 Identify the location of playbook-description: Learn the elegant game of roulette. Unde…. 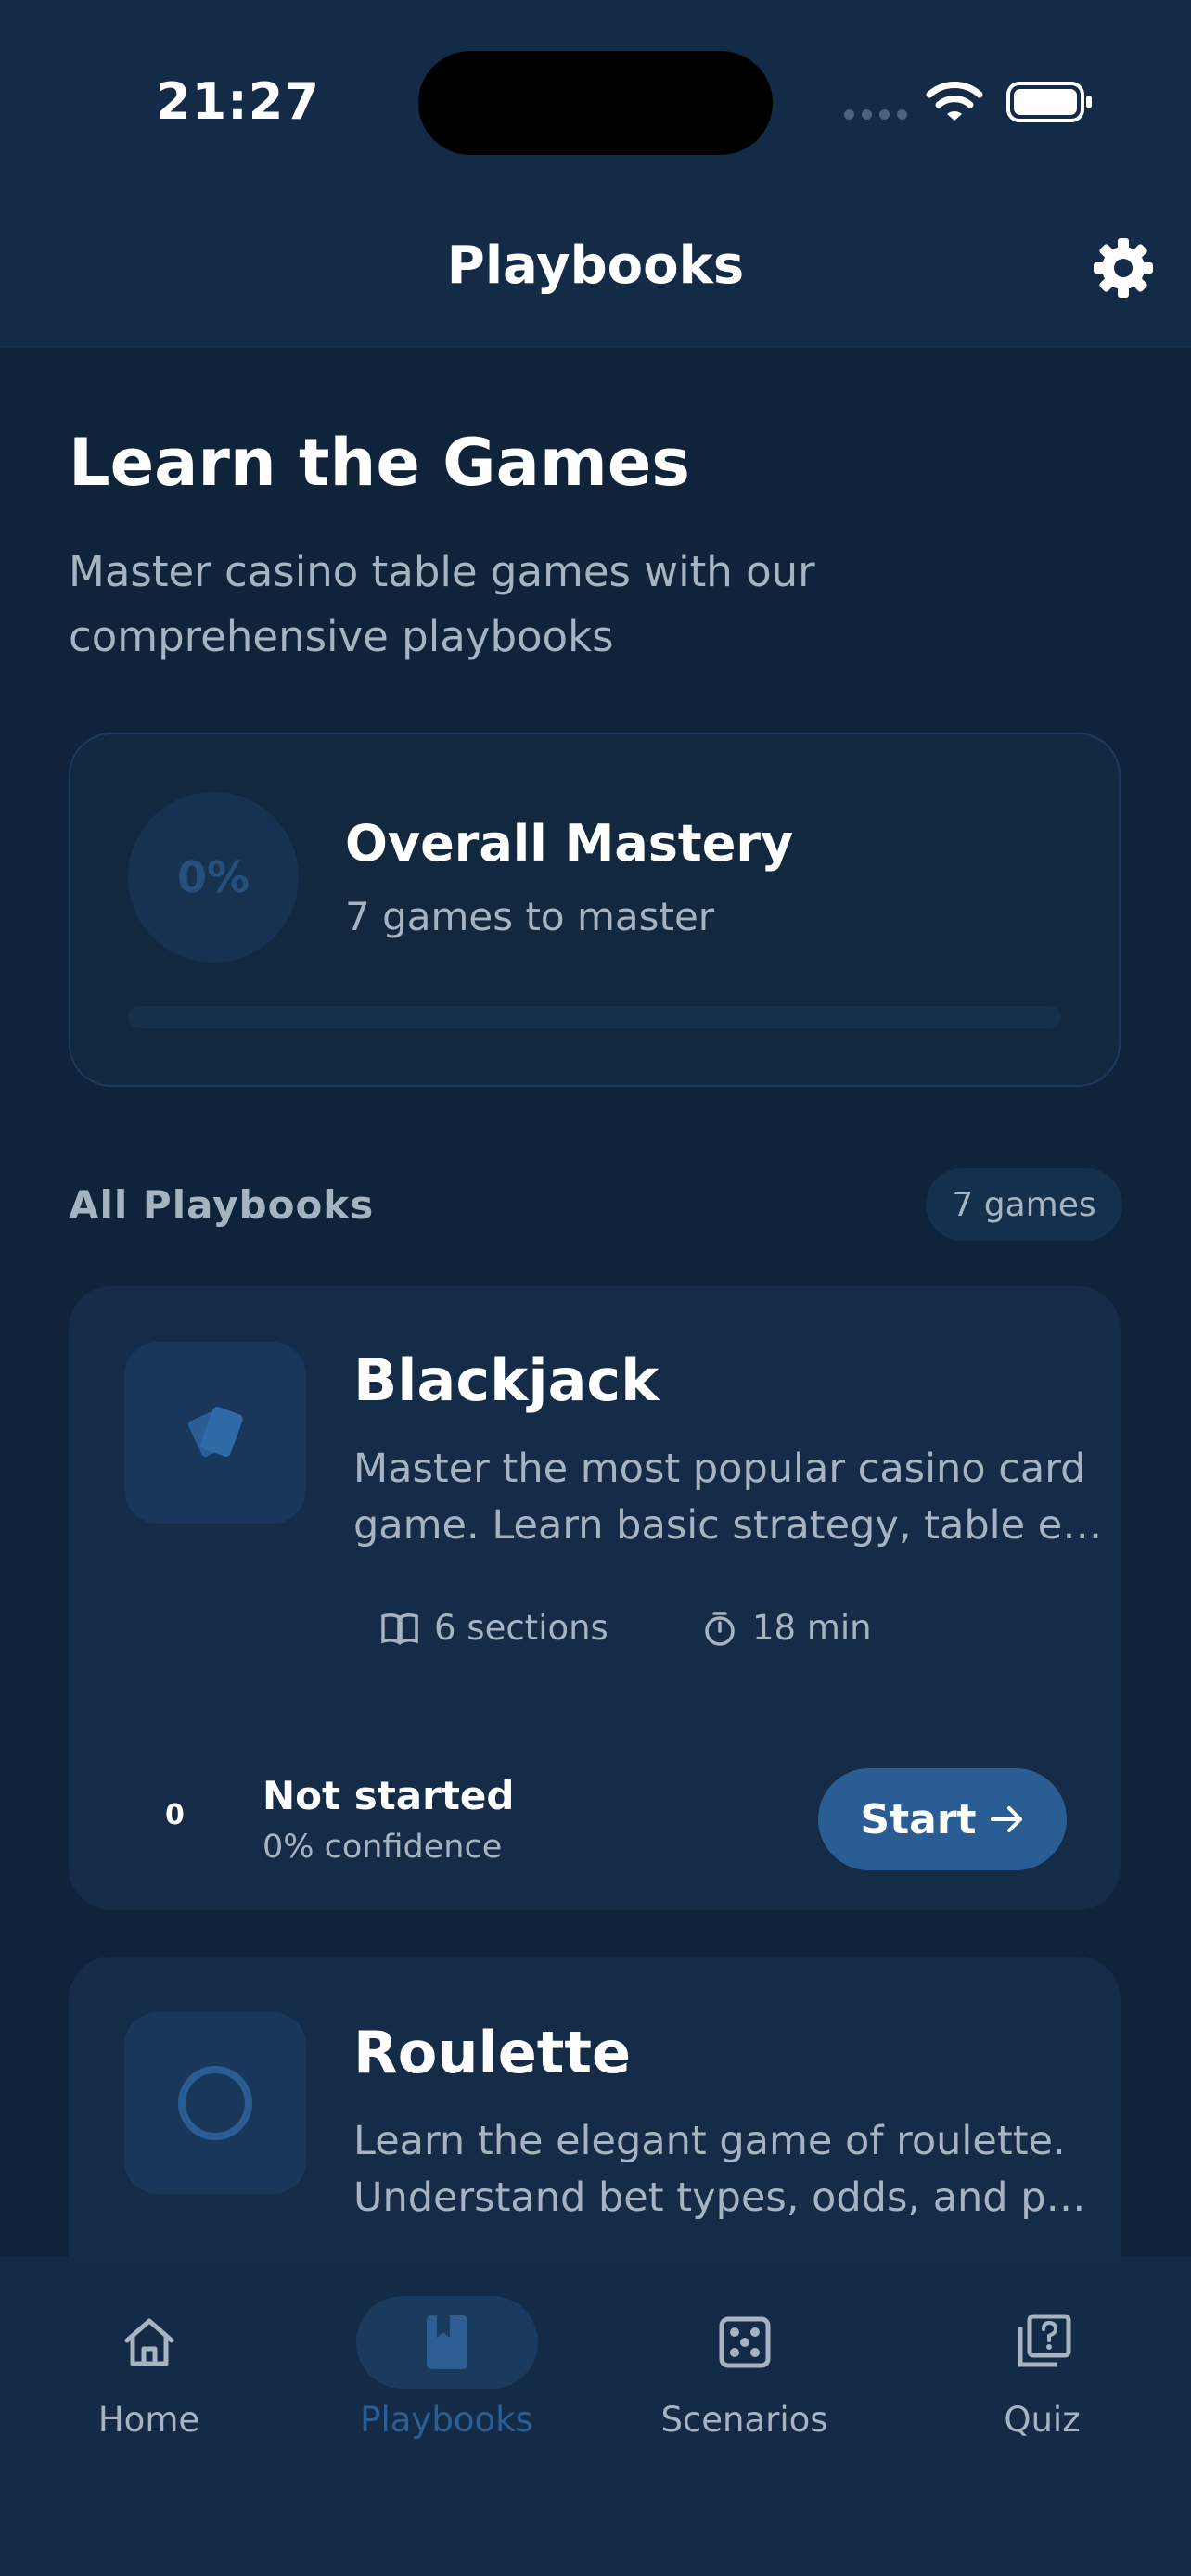
(719, 2169).